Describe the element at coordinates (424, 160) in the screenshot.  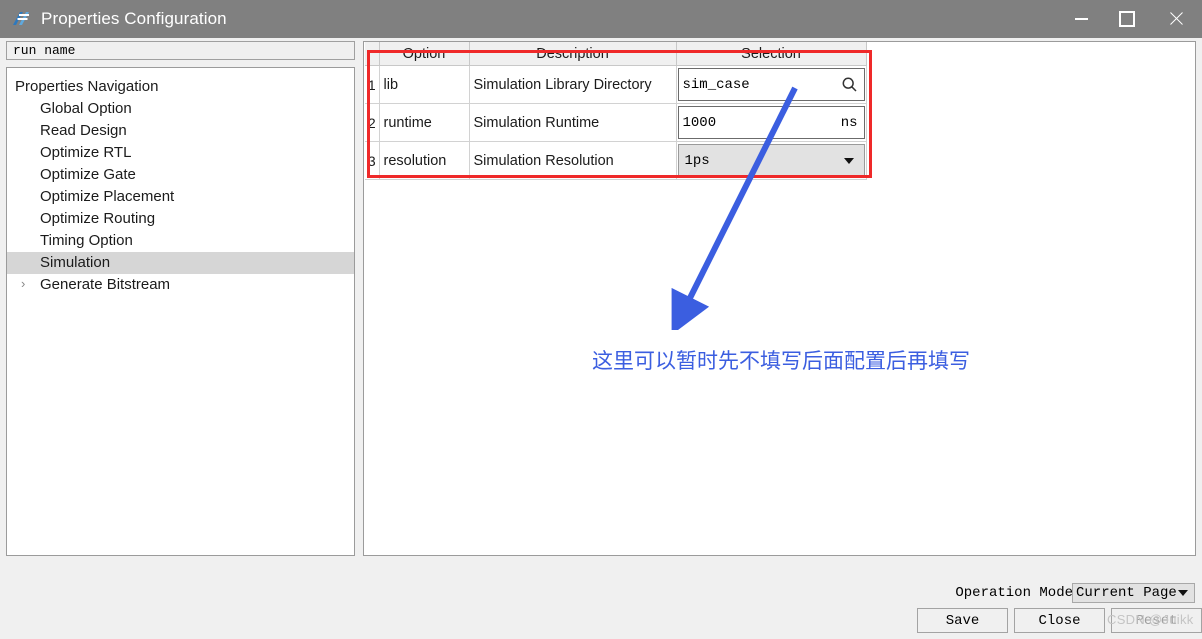
I see `row-option-name: resolution` at that location.